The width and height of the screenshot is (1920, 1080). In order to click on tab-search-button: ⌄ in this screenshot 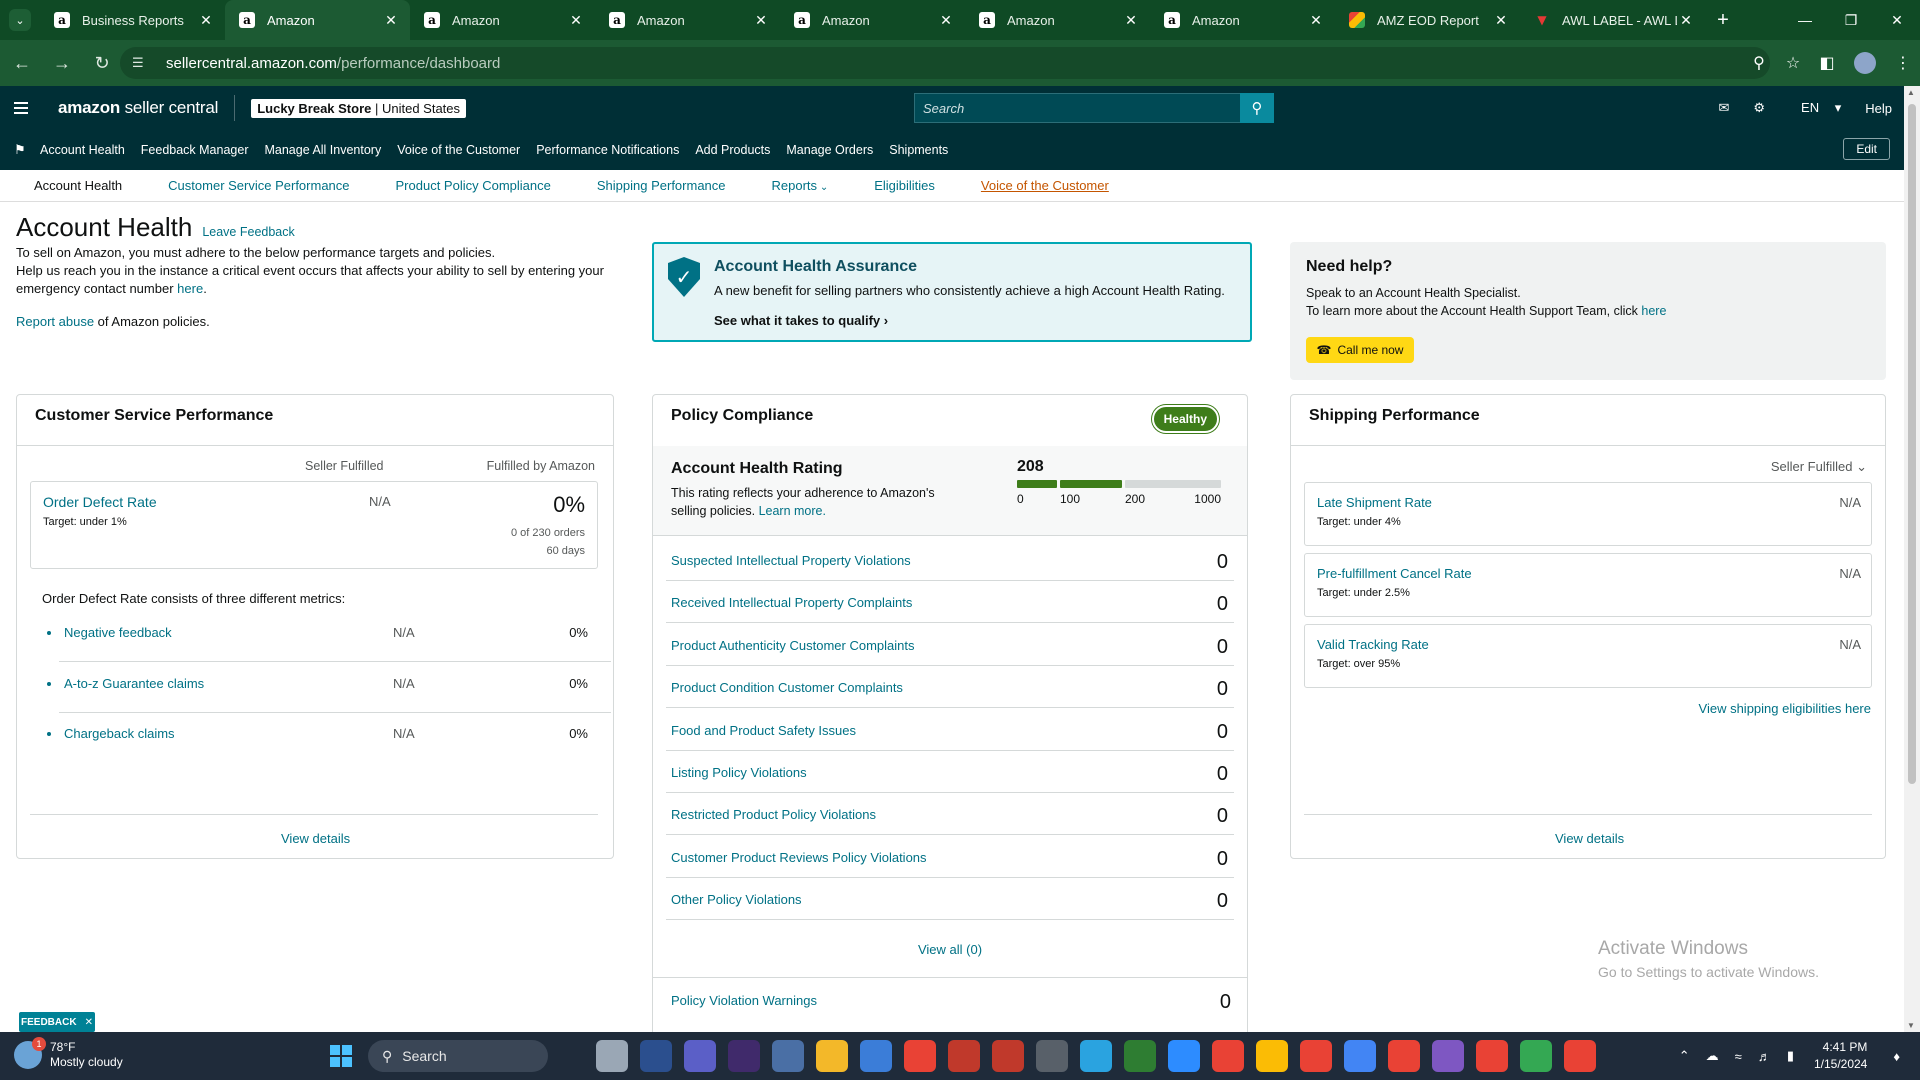, I will do `click(20, 20)`.